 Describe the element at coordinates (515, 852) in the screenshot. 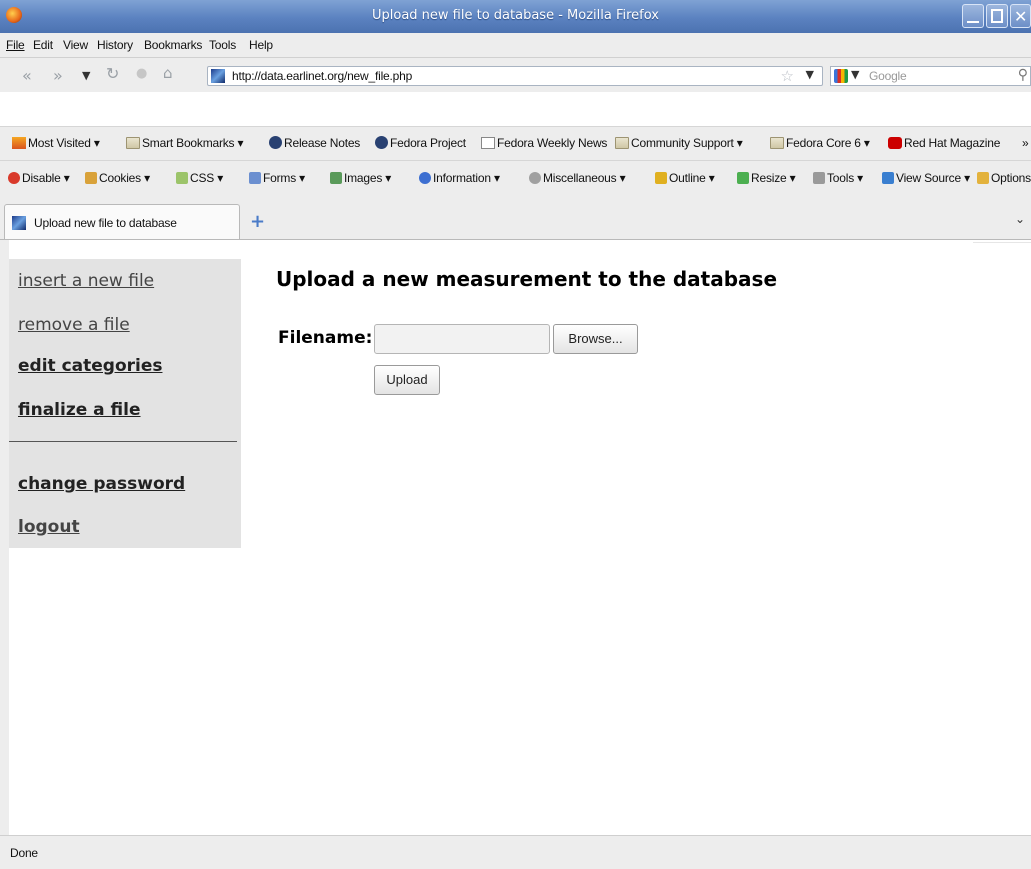

I see `status-bar: Done` at that location.